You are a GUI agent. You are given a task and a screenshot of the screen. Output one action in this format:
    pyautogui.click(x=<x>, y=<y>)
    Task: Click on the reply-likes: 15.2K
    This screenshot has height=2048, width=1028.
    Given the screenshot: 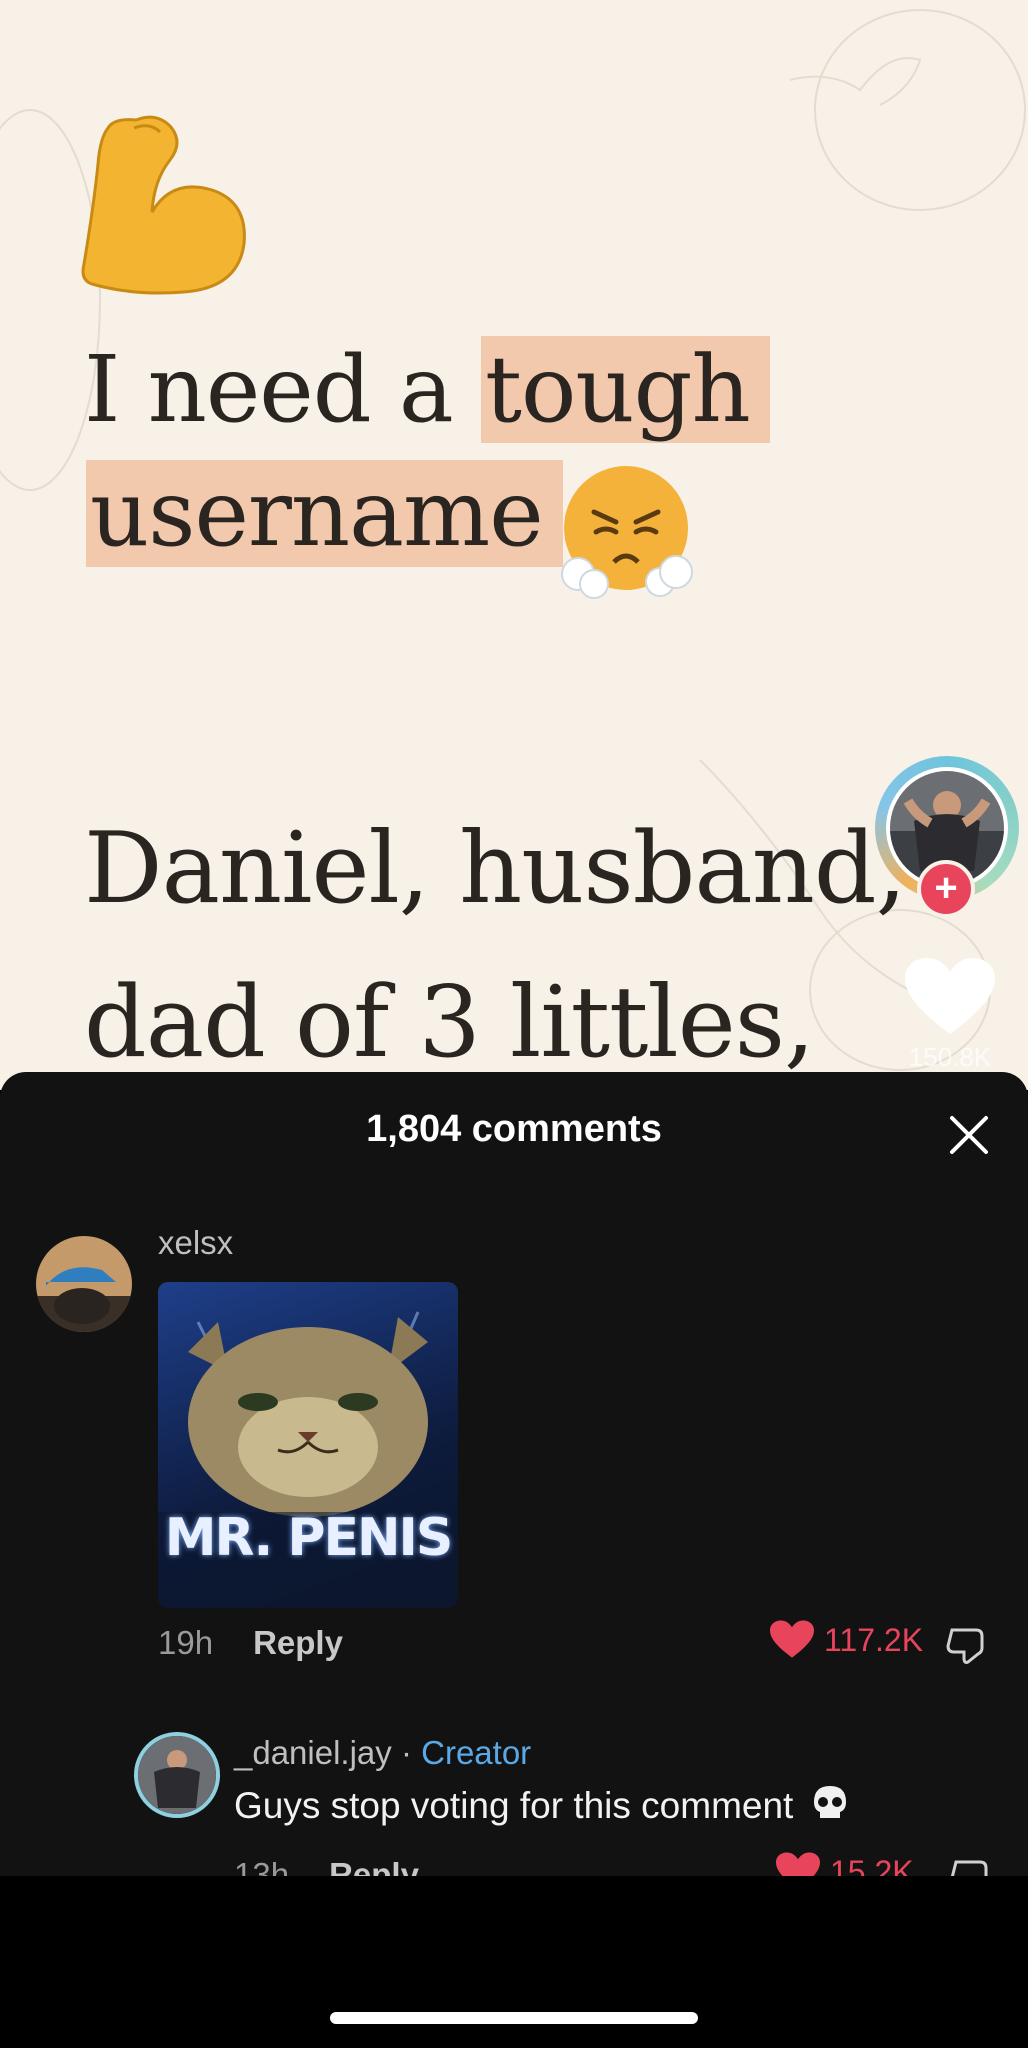 What is the action you would take?
    pyautogui.click(x=845, y=1864)
    